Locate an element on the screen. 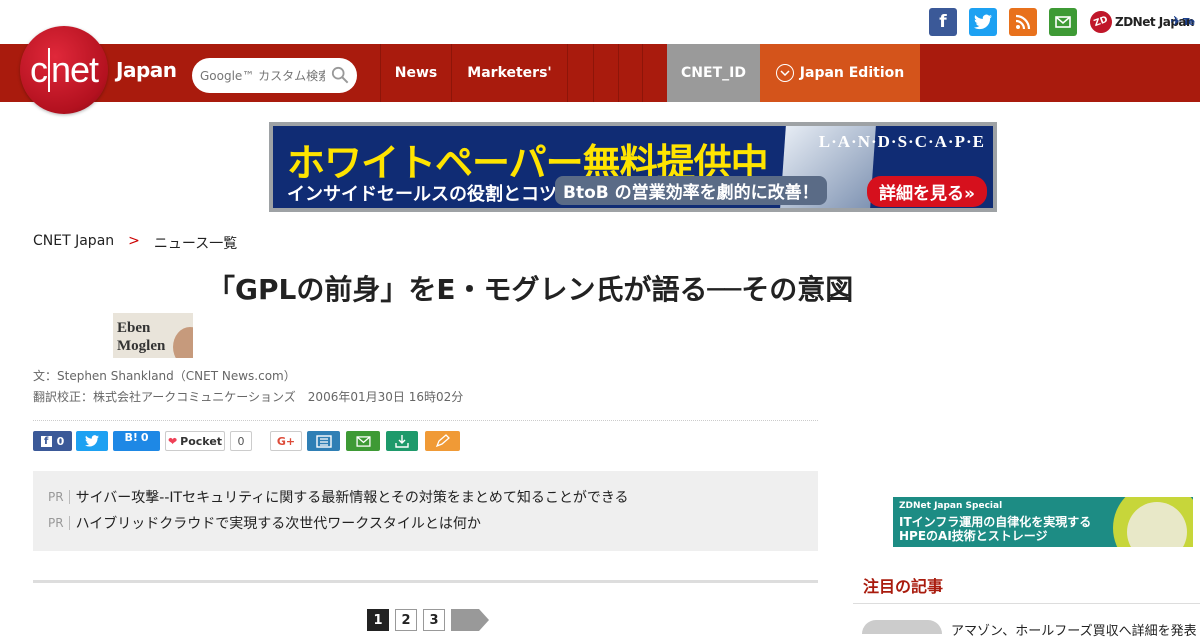  pencil-icon is located at coordinates (442, 441).